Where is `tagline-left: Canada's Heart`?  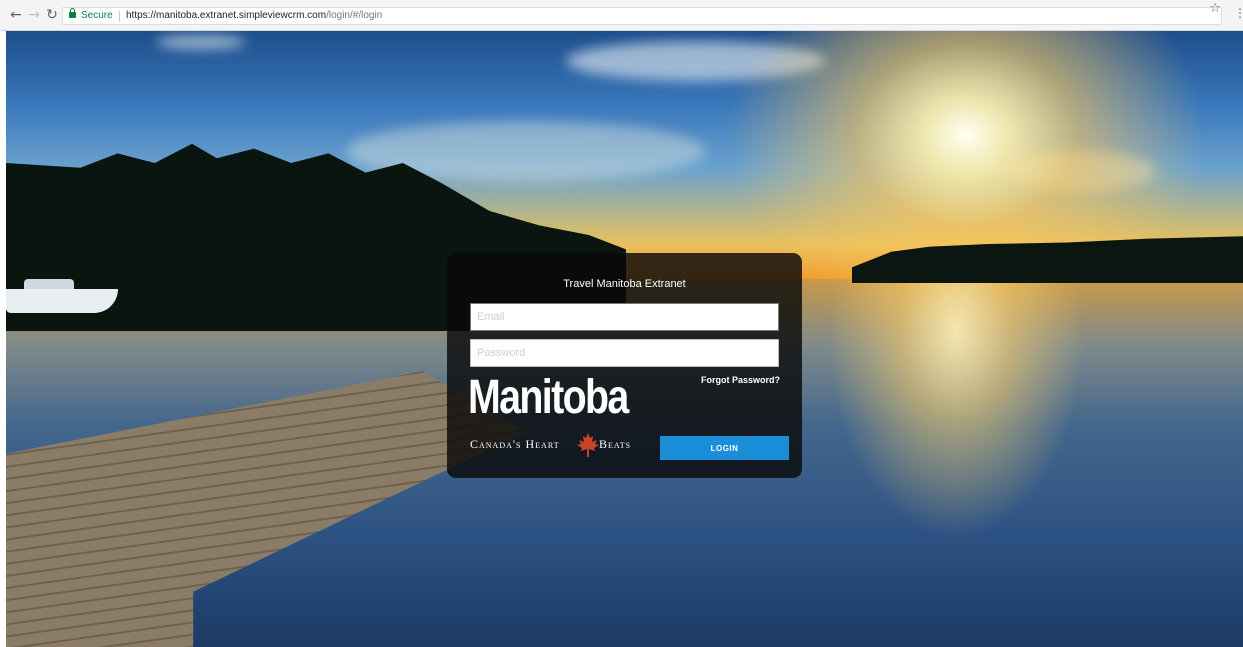
tagline-left: Canada's Heart is located at coordinates (515, 444).